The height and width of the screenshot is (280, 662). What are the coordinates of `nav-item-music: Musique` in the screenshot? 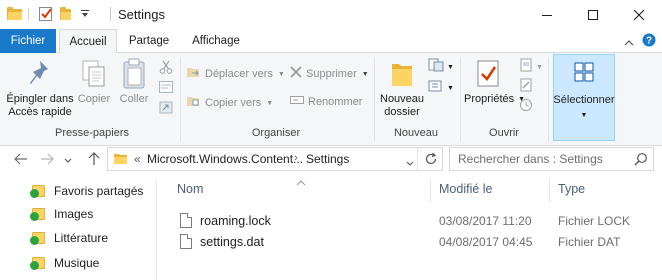 It's located at (64, 263).